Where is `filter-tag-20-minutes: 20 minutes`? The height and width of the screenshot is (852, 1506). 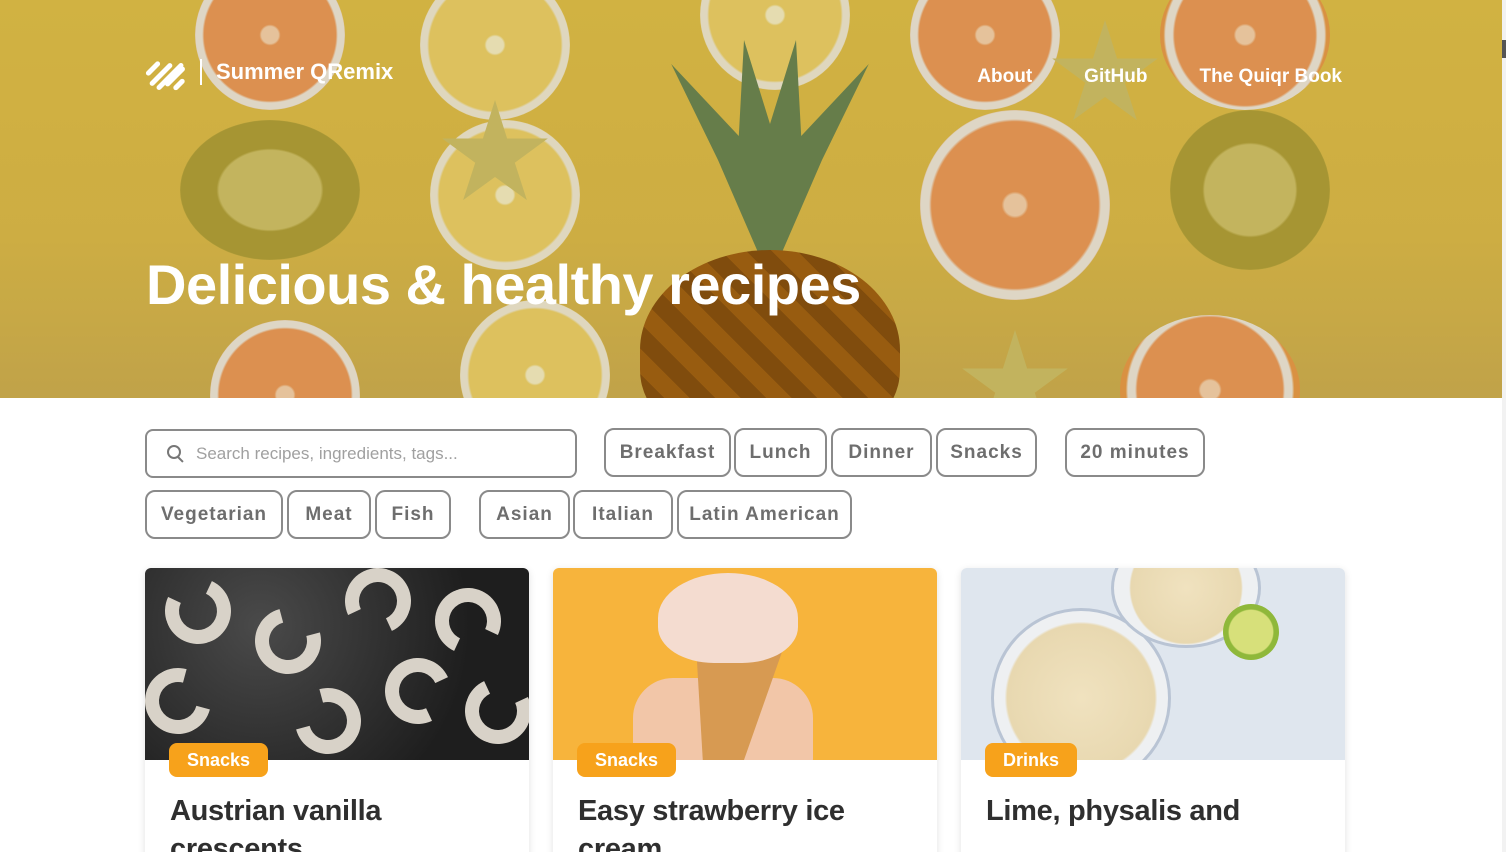 filter-tag-20-minutes: 20 minutes is located at coordinates (1135, 452).